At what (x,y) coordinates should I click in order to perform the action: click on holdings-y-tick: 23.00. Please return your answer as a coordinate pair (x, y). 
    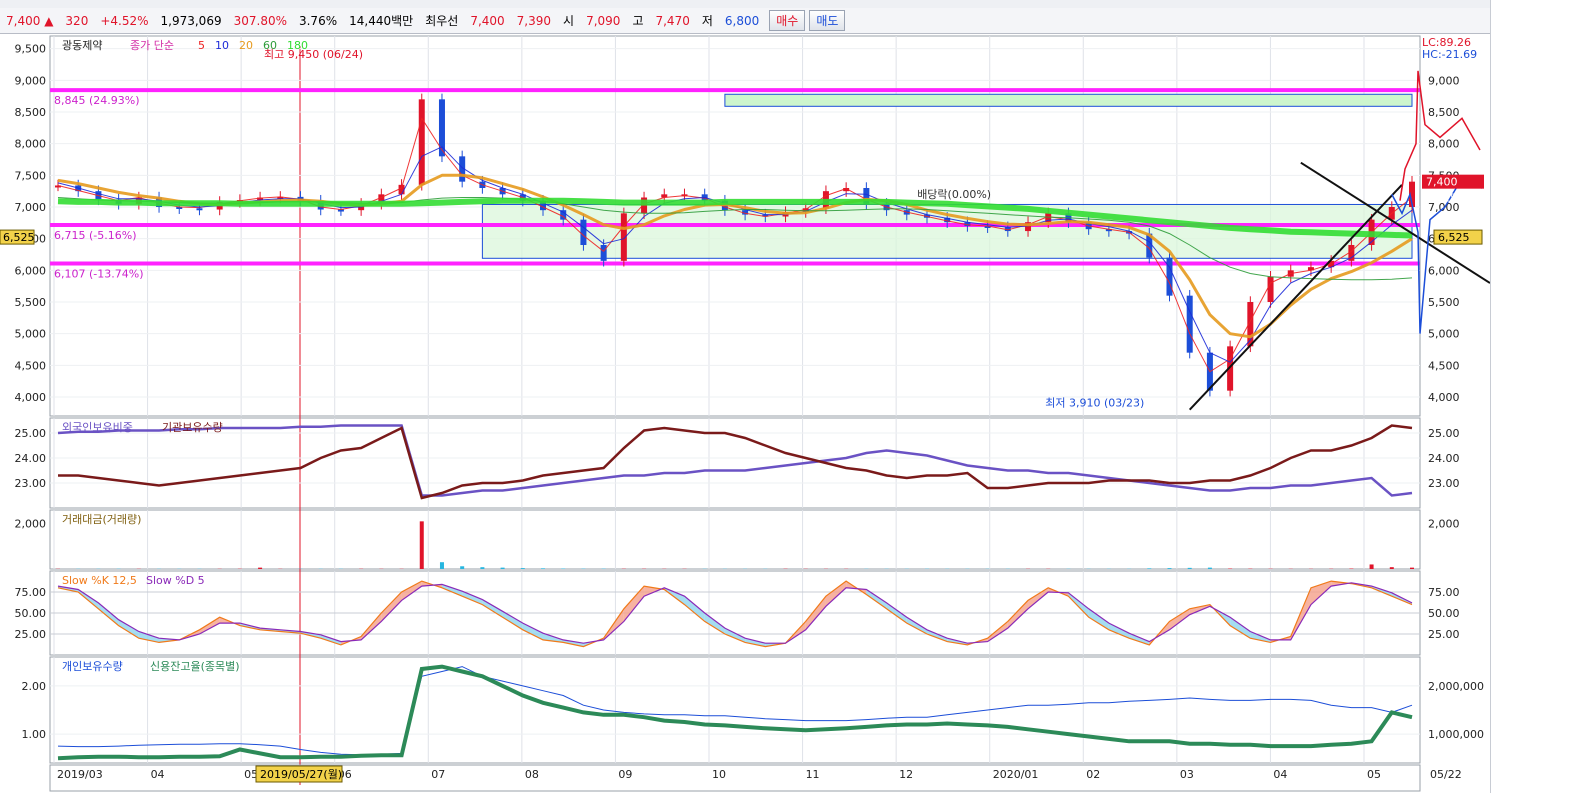
    Looking at the image, I should click on (31, 483).